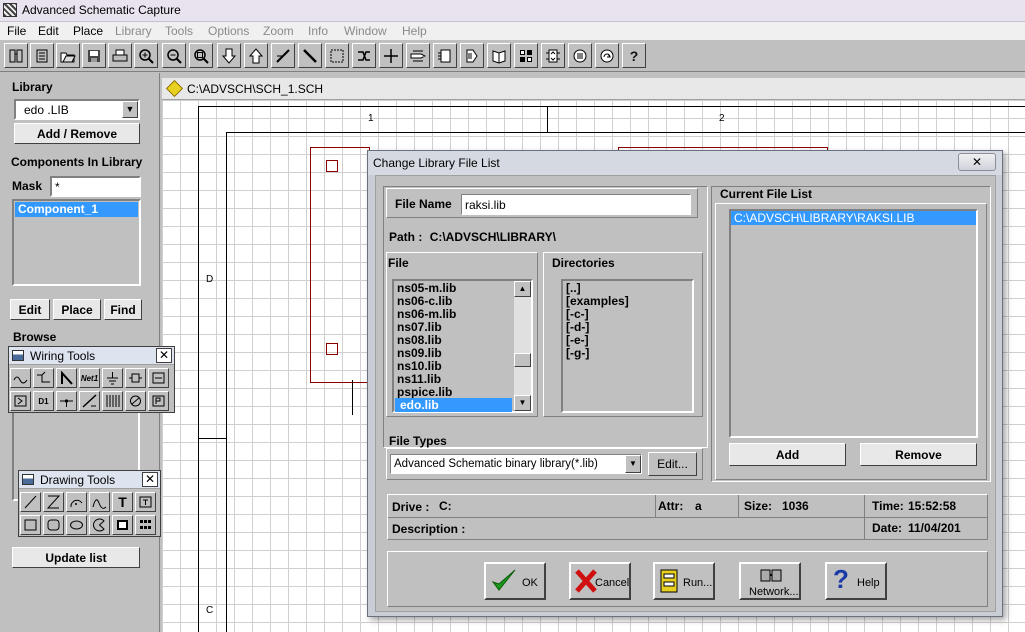 The width and height of the screenshot is (1025, 632). Describe the element at coordinates (89, 401) in the screenshot. I see `no-erc-icon` at that location.